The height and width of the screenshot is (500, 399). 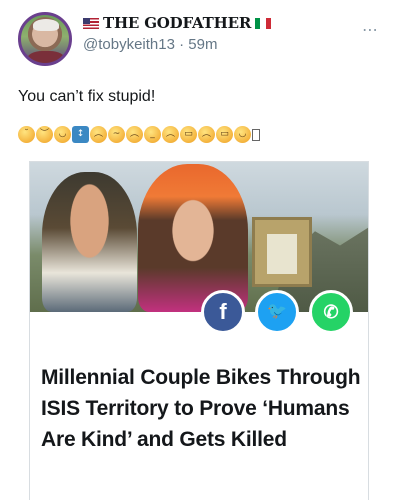 I want to click on tweet-header: THE GODFATHER @tobykeith13 · 59m, so click(x=213, y=33).